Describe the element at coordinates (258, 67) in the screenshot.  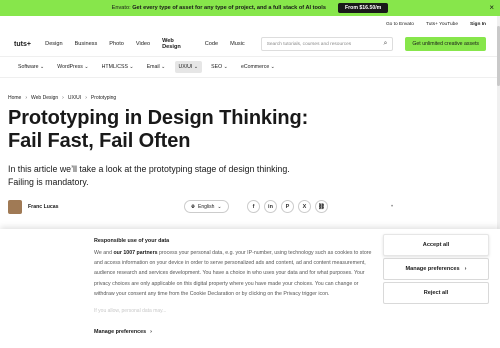
I see `subnav-item-ecommerce: eCommerce ⌄` at that location.